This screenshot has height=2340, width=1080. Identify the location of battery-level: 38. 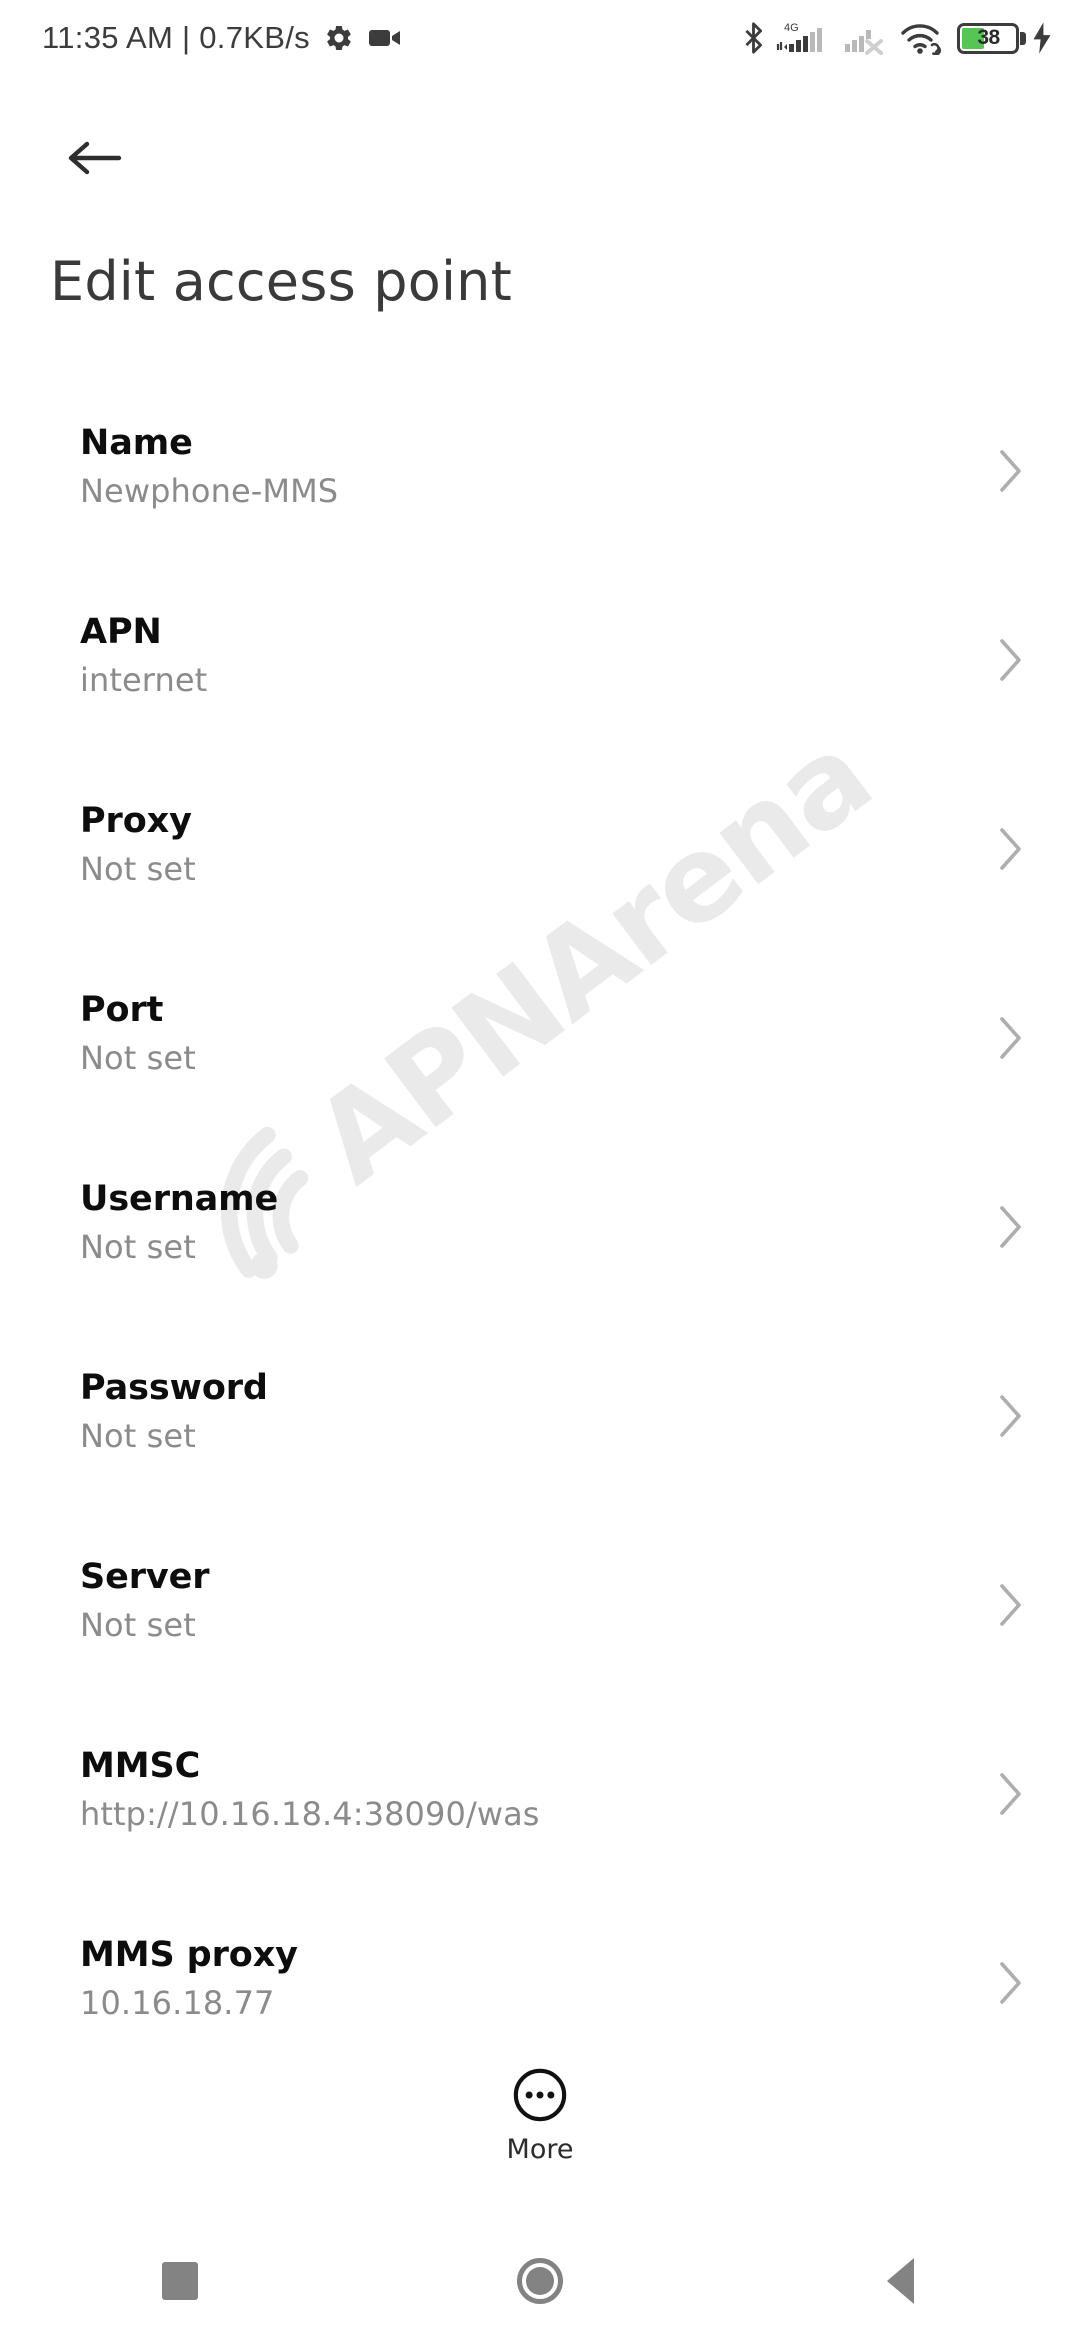
(988, 37).